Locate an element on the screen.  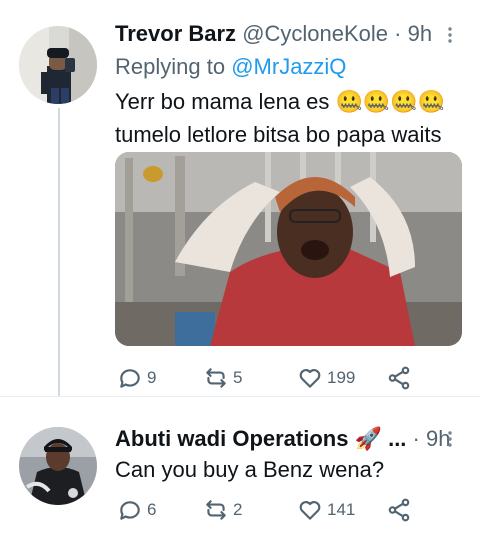
tweet-header: Abuti wadi Operations 🚀 ... · 9h is located at coordinates (282, 439).